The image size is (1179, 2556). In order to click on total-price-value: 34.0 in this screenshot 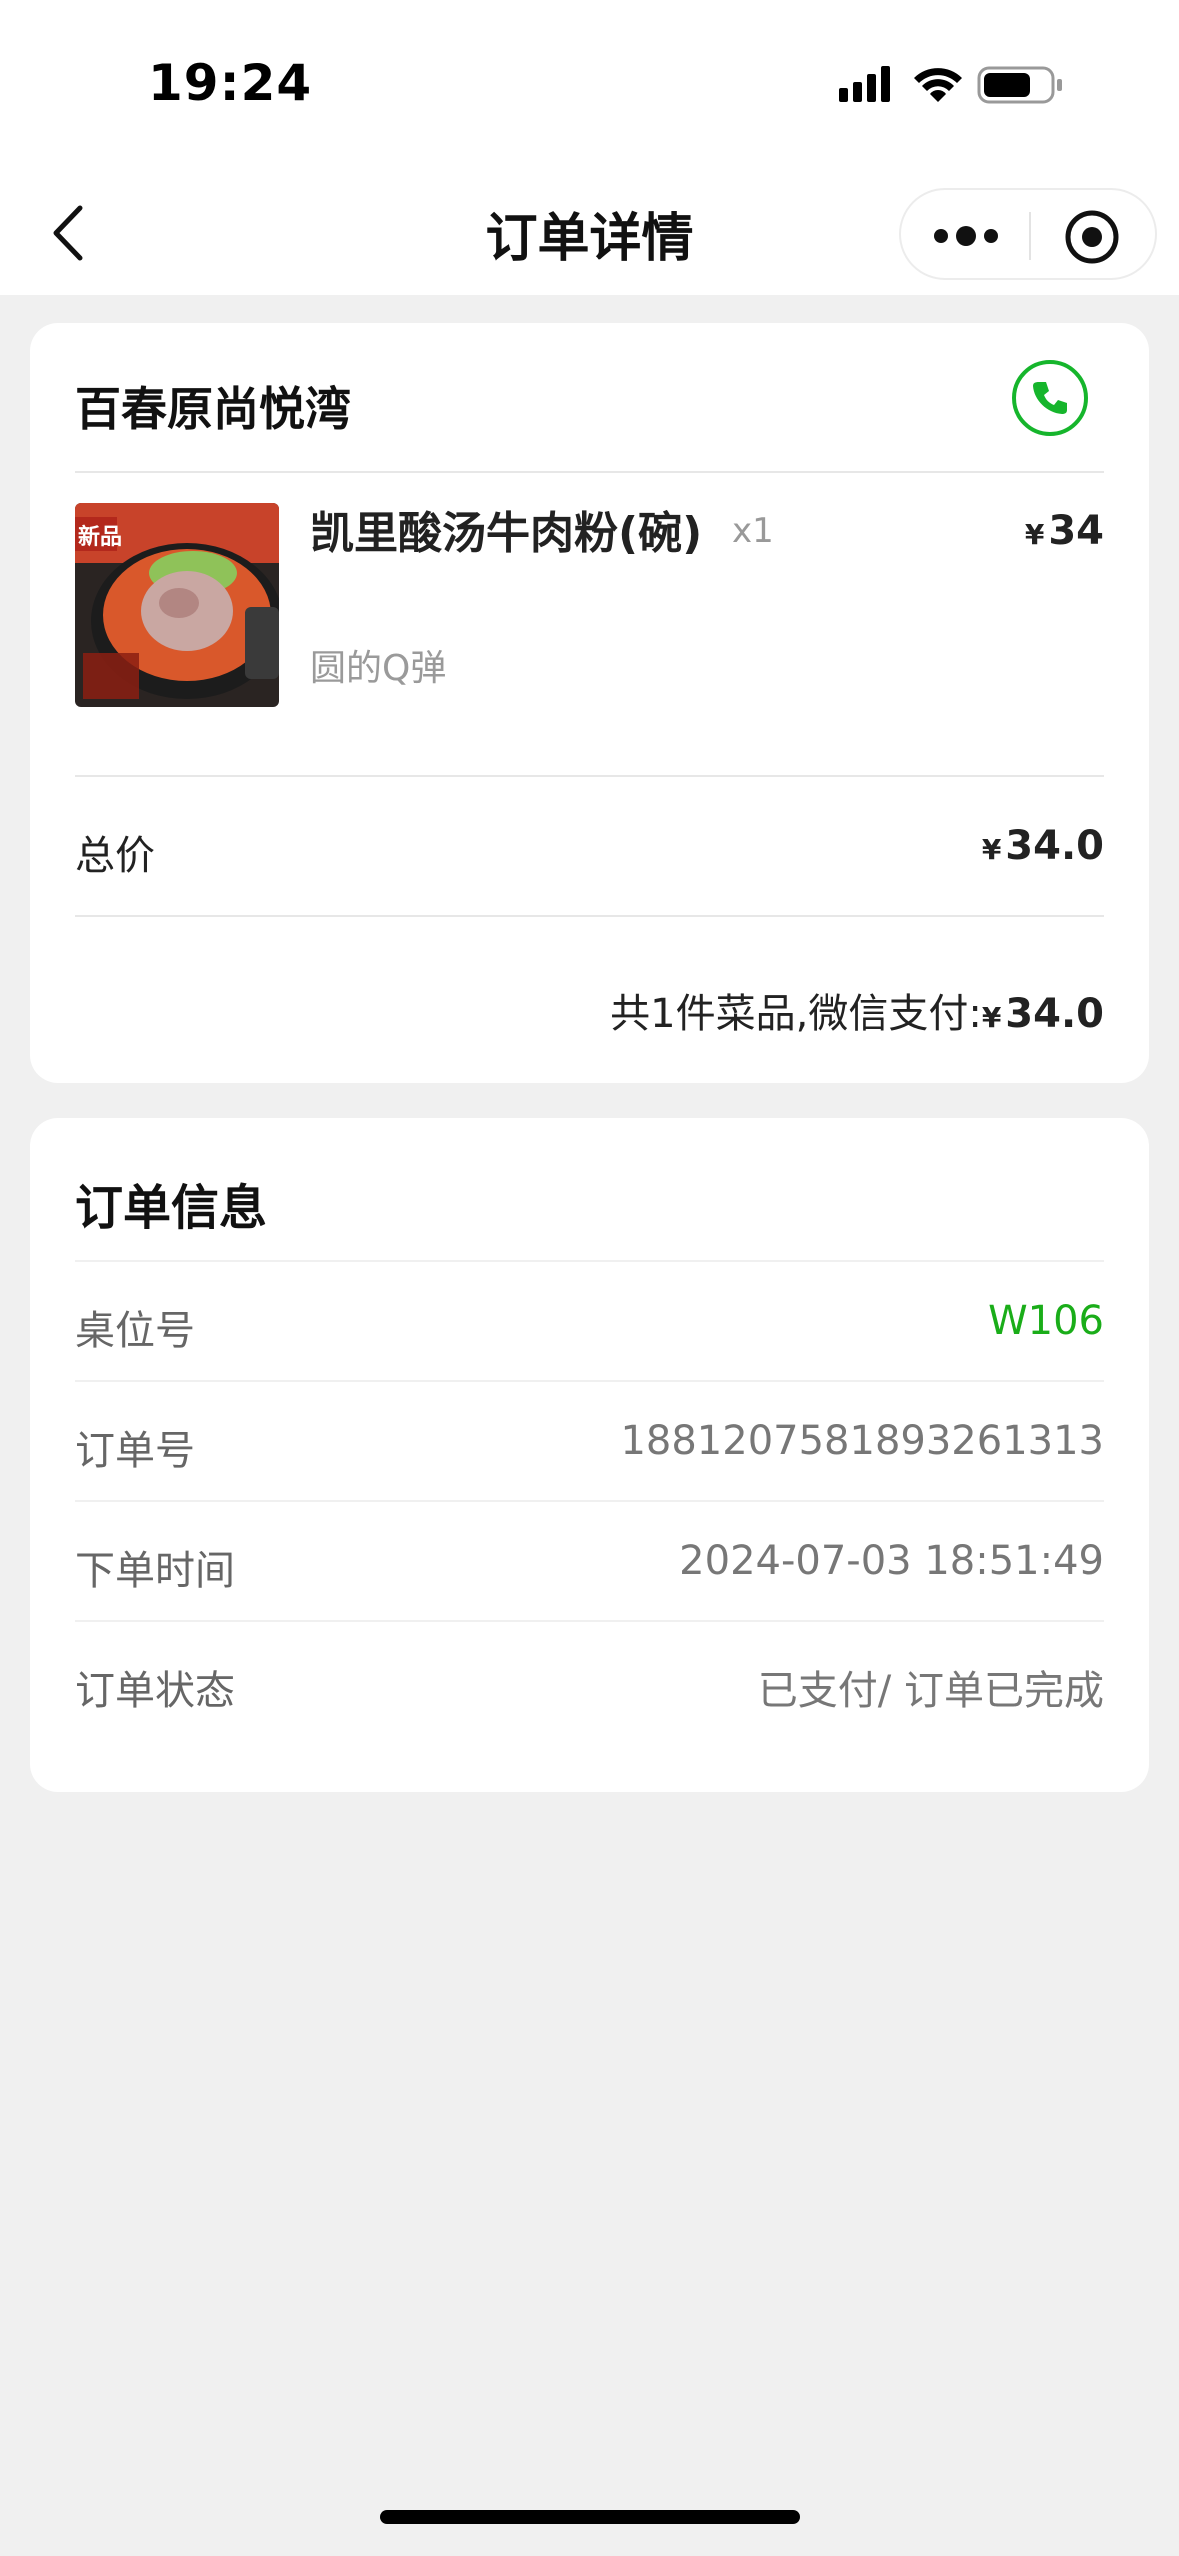, I will do `click(1054, 846)`.